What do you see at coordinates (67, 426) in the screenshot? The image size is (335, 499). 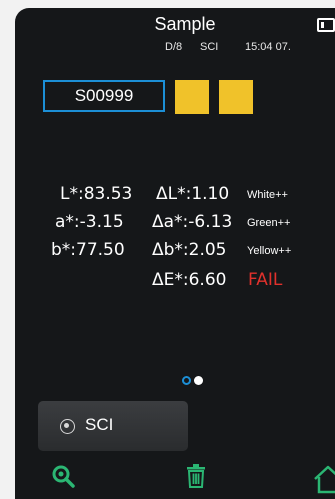 I see `mode-radio-icon` at bounding box center [67, 426].